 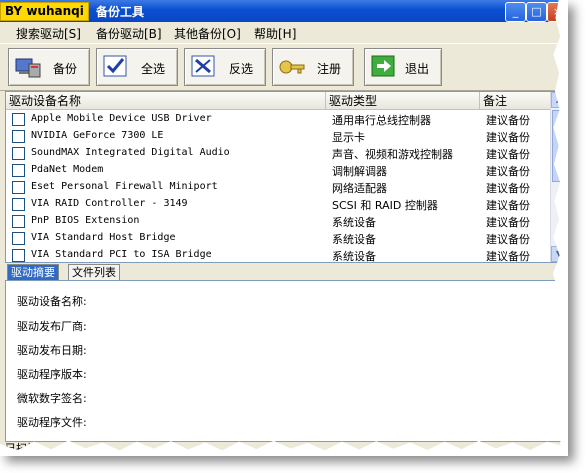 I want to click on exit-label: 退出, so click(x=417, y=69).